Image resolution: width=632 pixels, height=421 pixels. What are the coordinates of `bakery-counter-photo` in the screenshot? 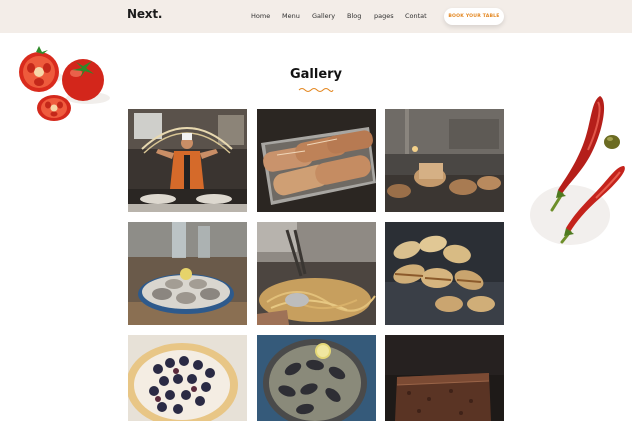 It's located at (444, 160).